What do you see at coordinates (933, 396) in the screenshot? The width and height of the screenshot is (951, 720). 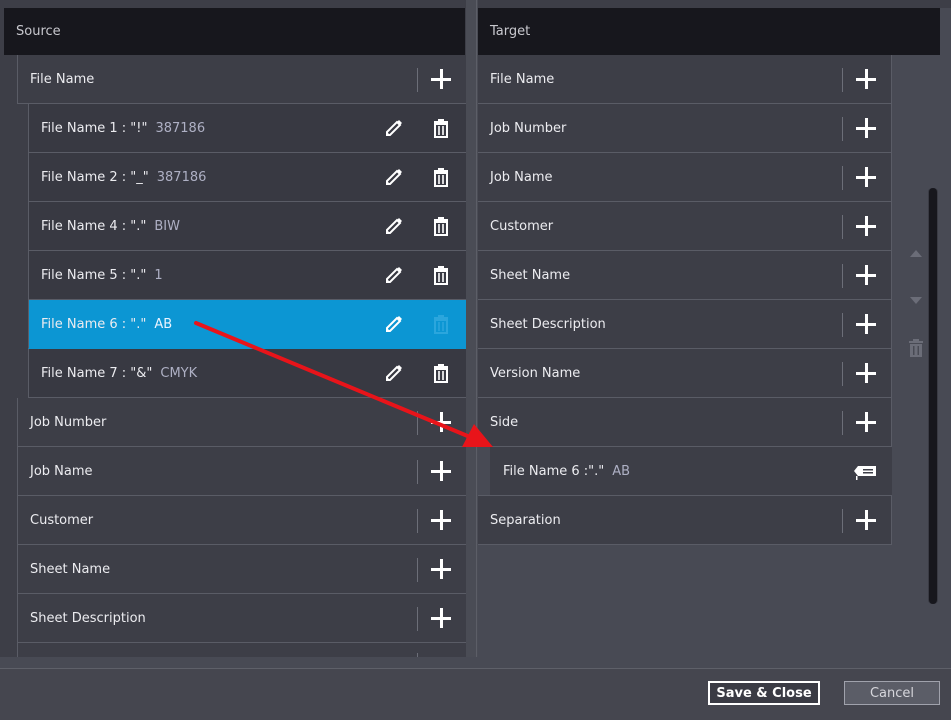 I see `scrollbar-thumb` at bounding box center [933, 396].